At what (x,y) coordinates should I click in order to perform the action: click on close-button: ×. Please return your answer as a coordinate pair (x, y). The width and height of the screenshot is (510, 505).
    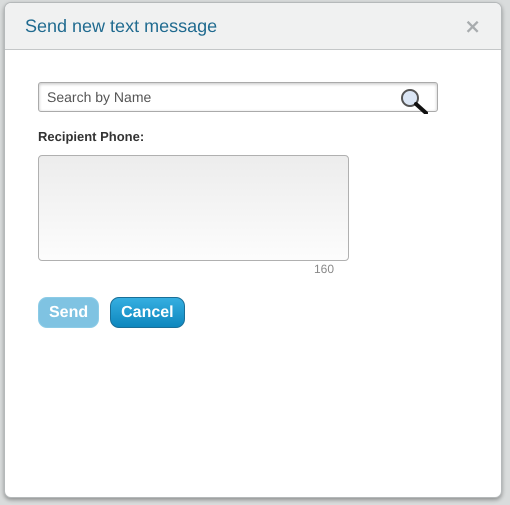
    Looking at the image, I should click on (472, 26).